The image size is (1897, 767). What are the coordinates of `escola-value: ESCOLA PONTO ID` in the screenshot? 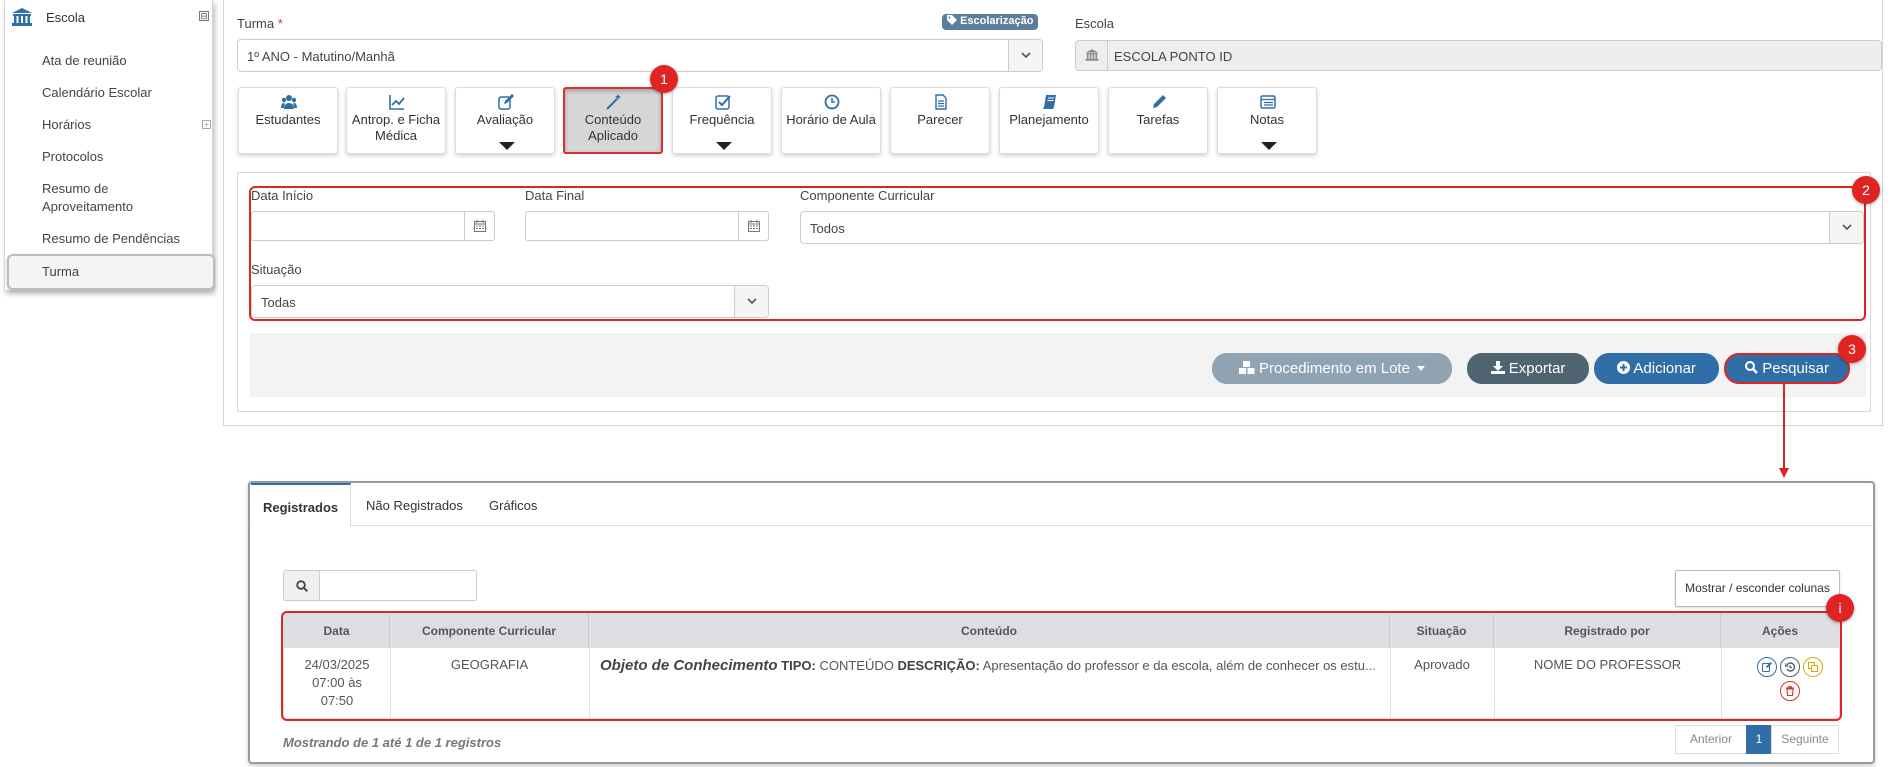 It's located at (1173, 56).